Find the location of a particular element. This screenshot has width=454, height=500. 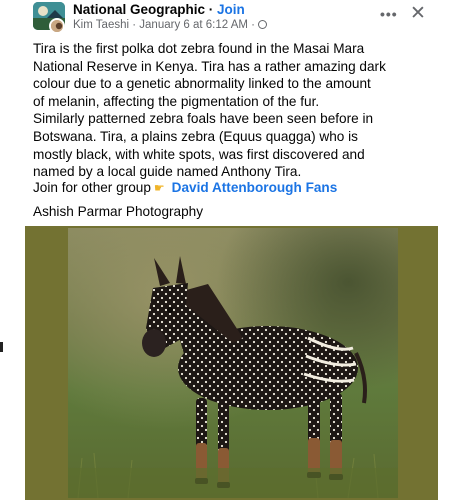

person-avatar-icon is located at coordinates (57, 26).